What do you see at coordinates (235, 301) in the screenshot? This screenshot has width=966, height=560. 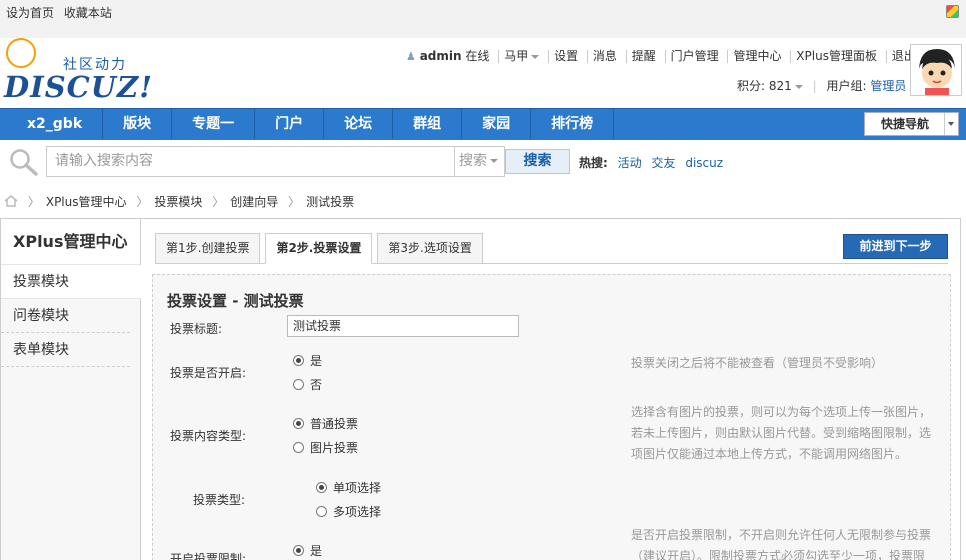 I see `panel-heading: 投票设置 - 测试投票` at bounding box center [235, 301].